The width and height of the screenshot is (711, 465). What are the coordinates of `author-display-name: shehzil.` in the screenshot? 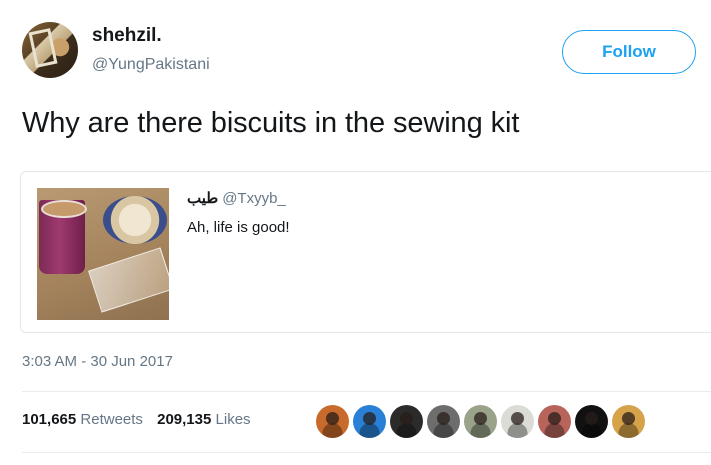 It's located at (127, 36).